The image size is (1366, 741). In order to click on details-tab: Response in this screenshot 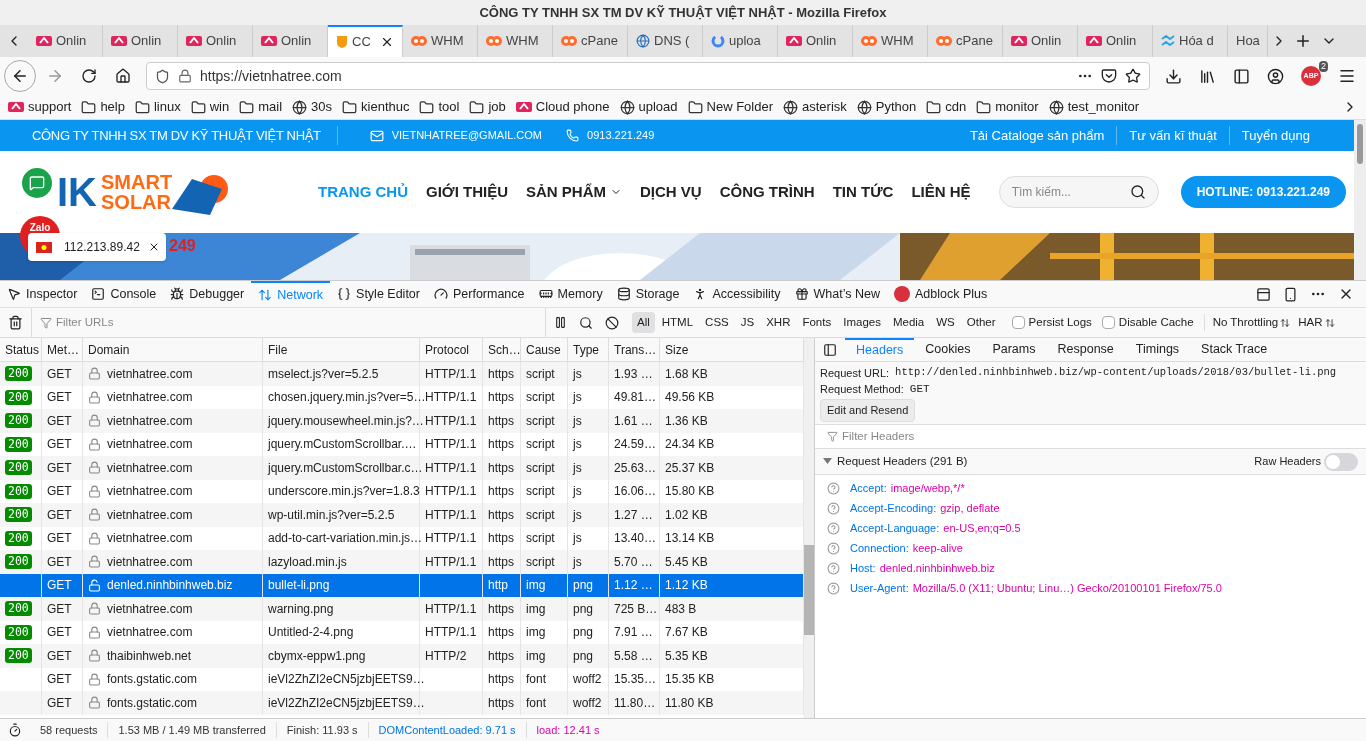, I will do `click(1085, 349)`.